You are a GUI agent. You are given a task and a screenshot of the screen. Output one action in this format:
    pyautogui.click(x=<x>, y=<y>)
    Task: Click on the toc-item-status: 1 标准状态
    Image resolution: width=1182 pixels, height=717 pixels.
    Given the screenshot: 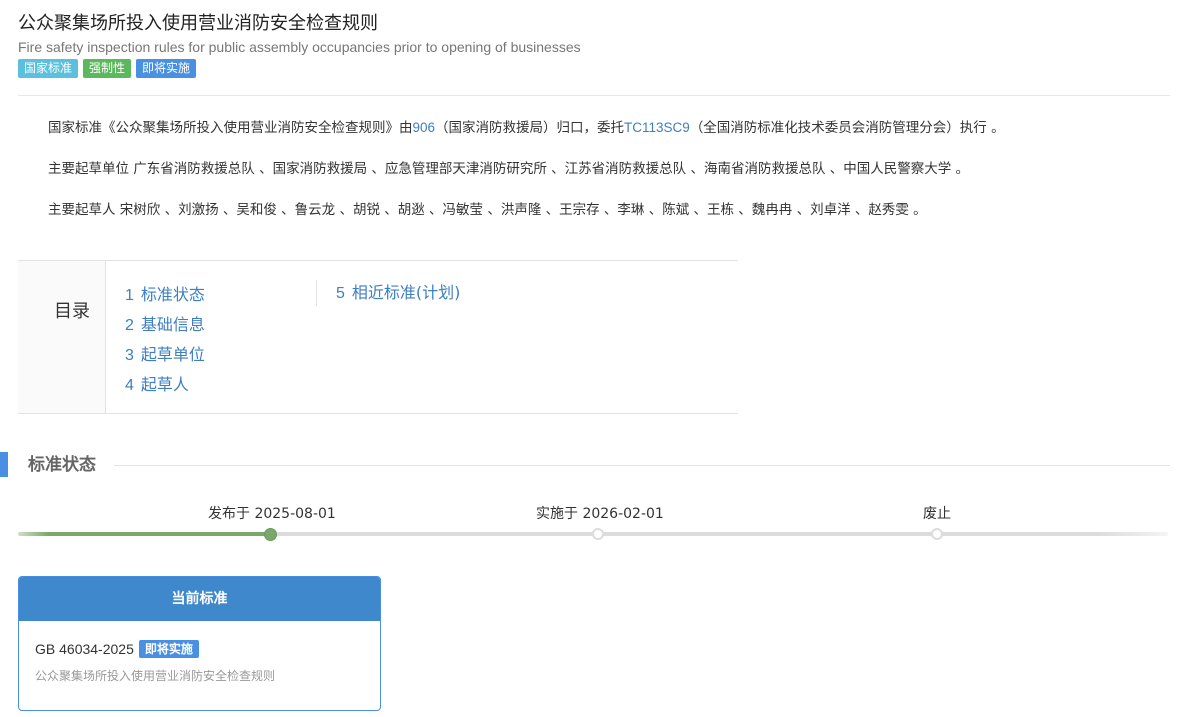 What is the action you would take?
    pyautogui.click(x=165, y=295)
    